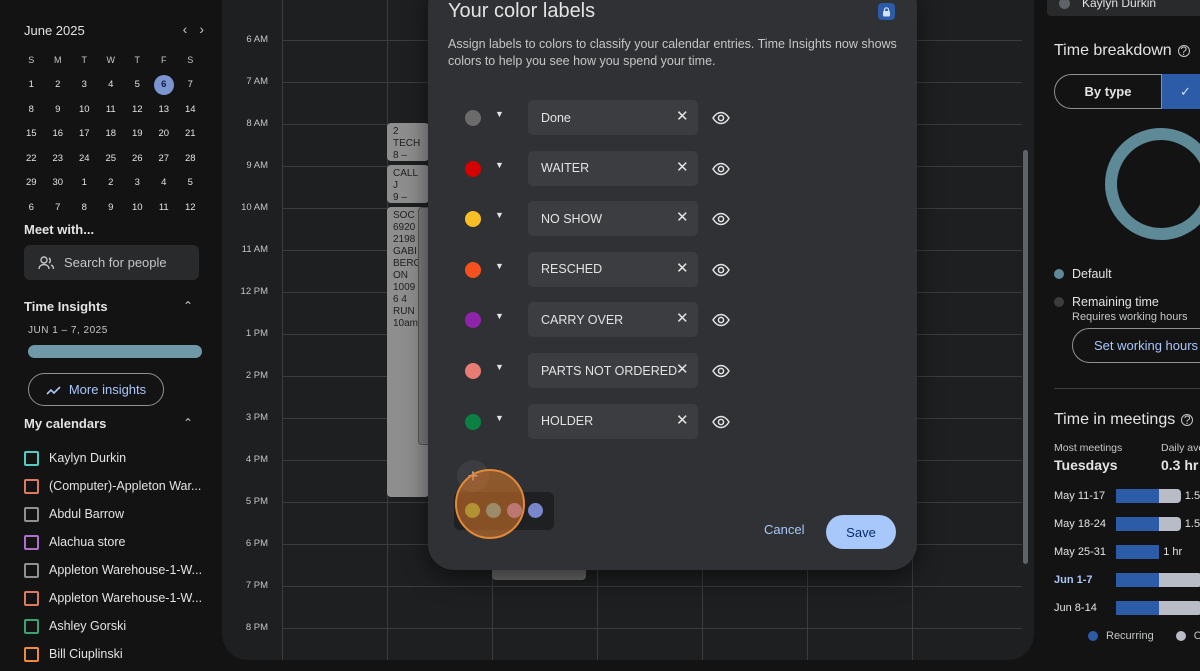 Image resolution: width=1200 pixels, height=671 pixels. What do you see at coordinates (1181, 91) in the screenshot?
I see `check-icon: ✓` at bounding box center [1181, 91].